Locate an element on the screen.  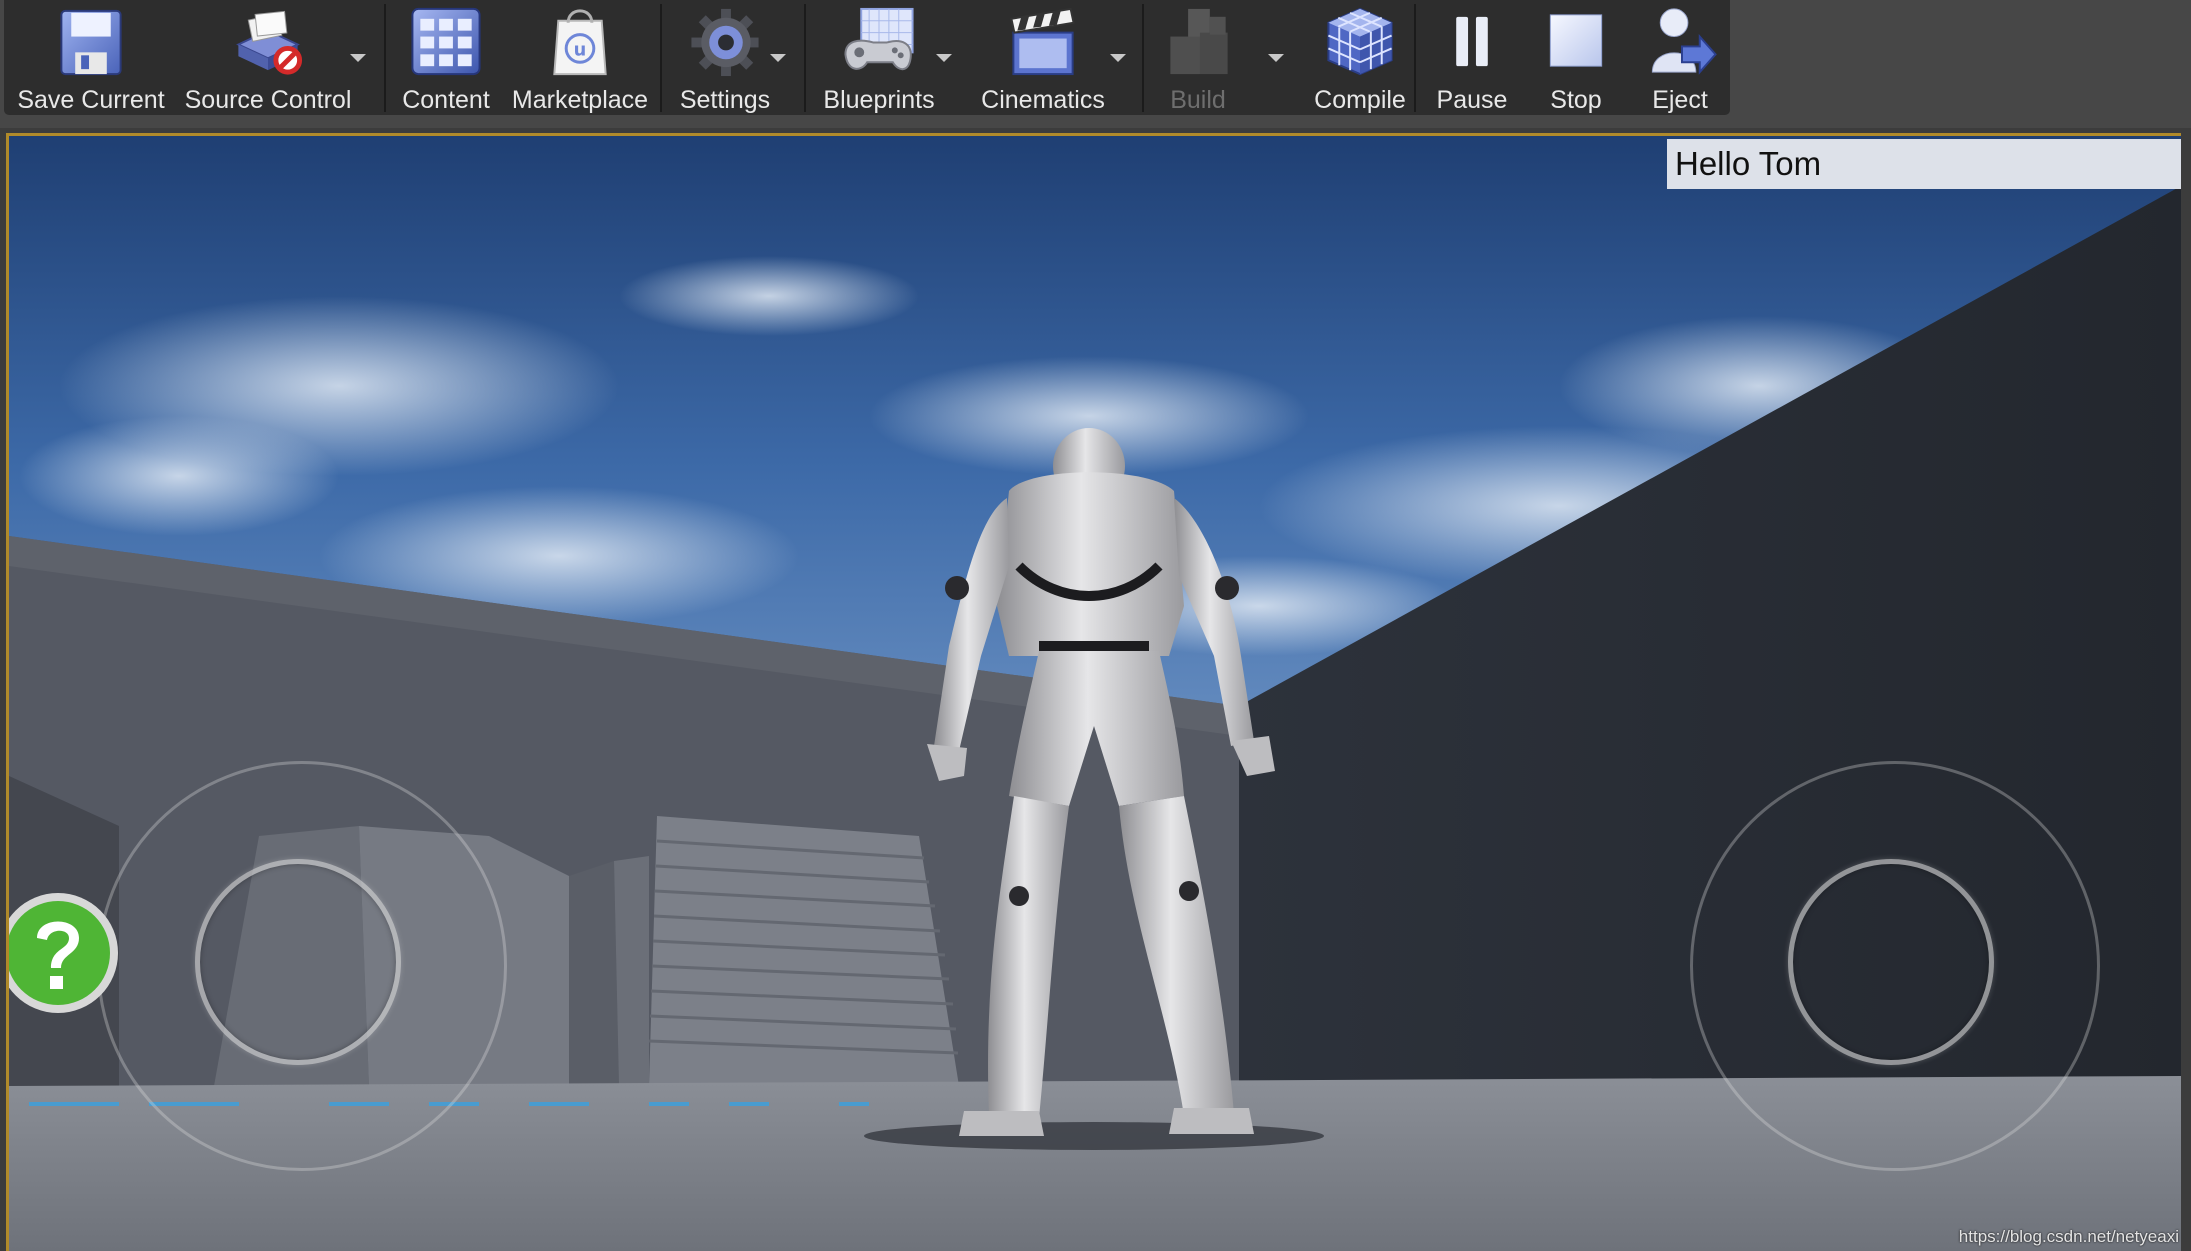
left-joystick-thumb is located at coordinates (298, 962).